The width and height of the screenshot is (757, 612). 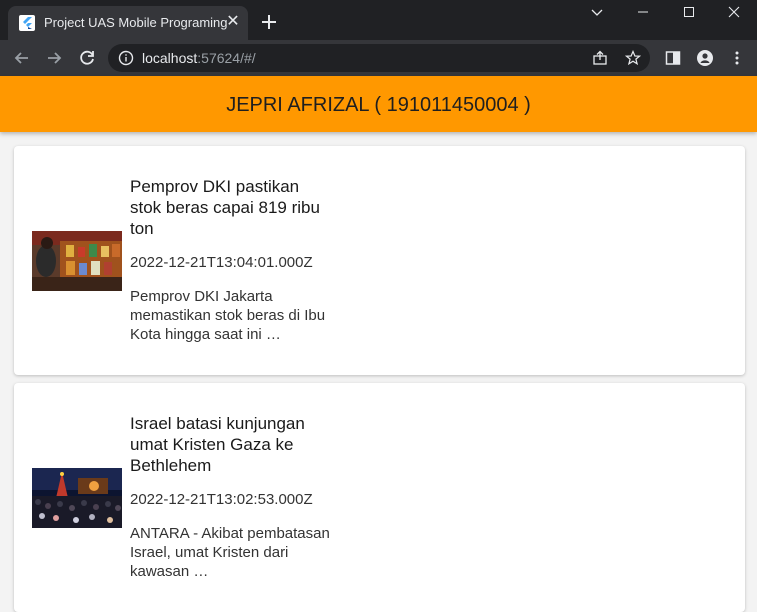 What do you see at coordinates (126, 58) in the screenshot?
I see `site-info-icon` at bounding box center [126, 58].